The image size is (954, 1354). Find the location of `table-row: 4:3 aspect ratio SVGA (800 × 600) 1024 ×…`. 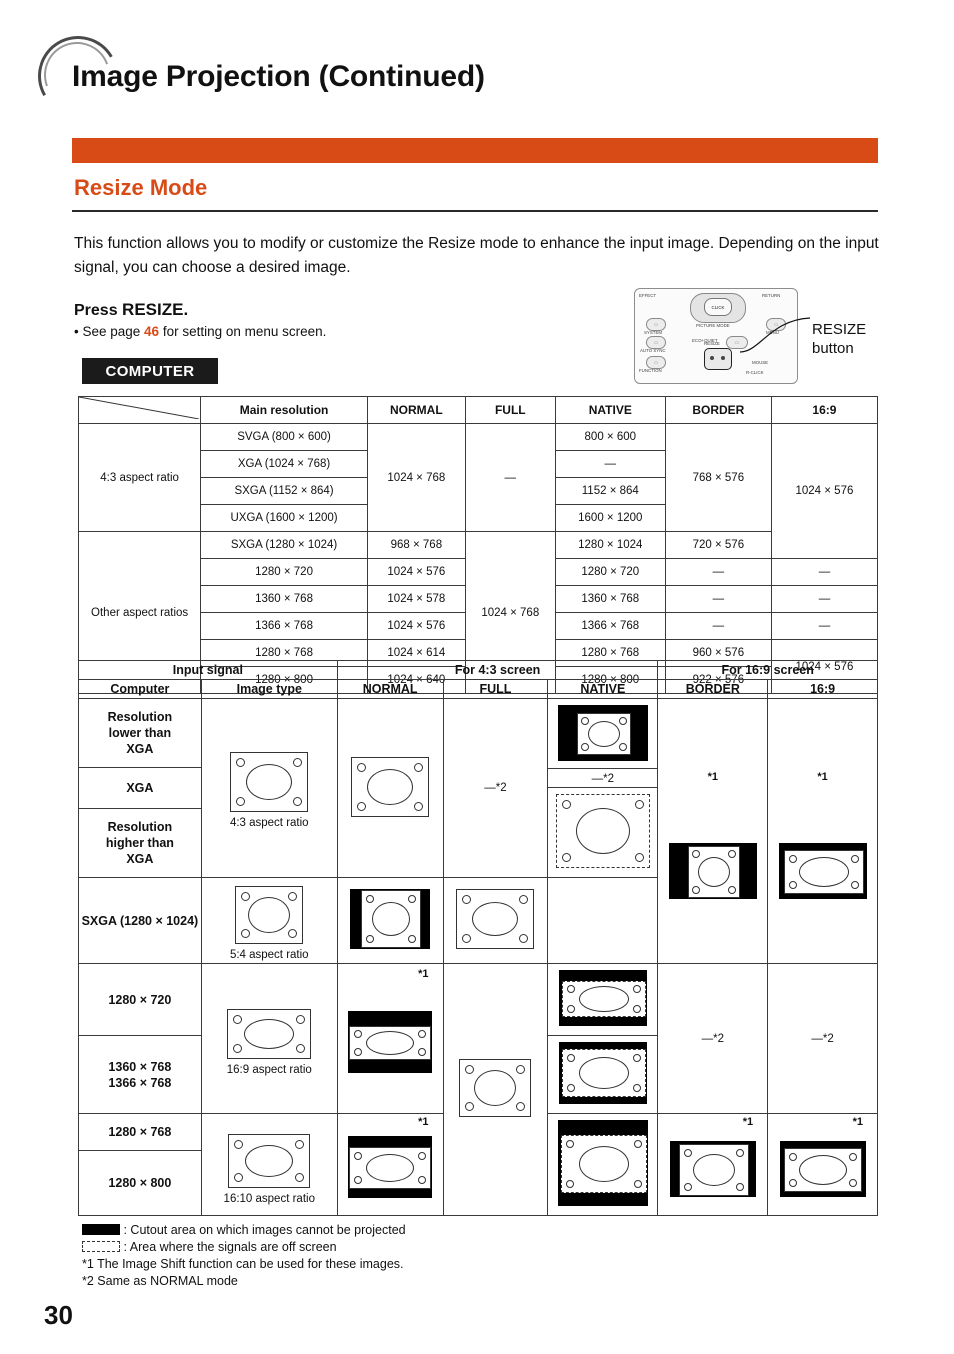

table-row: 4:3 aspect ratio SVGA (800 × 600) 1024 ×… is located at coordinates (478, 491).